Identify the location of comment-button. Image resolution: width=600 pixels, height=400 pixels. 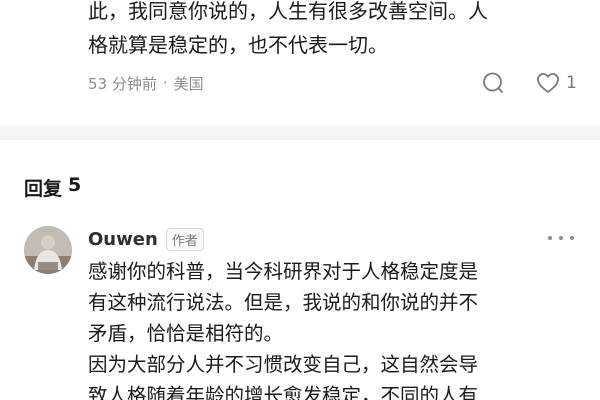
(494, 83).